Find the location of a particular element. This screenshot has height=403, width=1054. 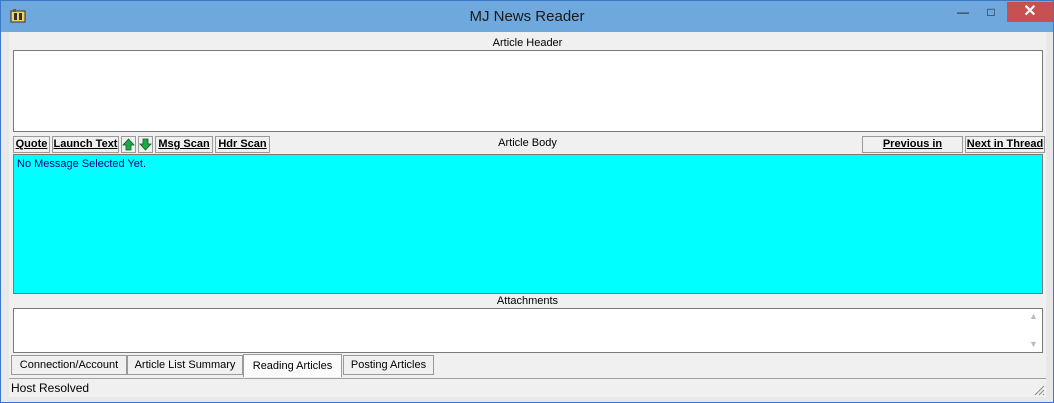

minimize-button: — is located at coordinates (963, 12).